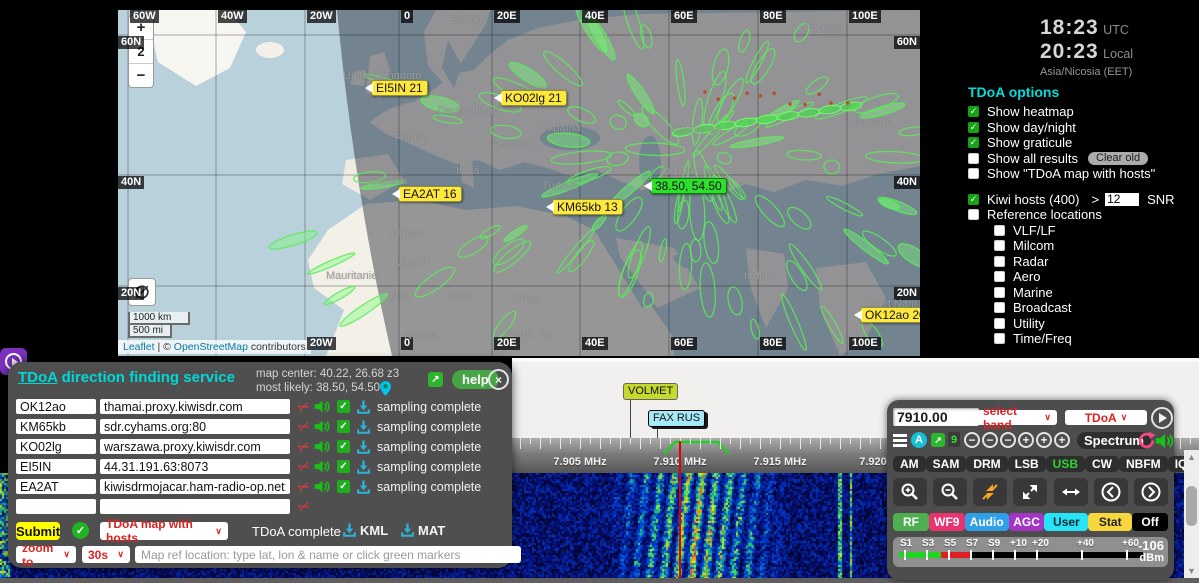 This screenshot has width=1199, height=583. Describe the element at coordinates (990, 440) in the screenshot. I see `zoom-out-2-button: −` at that location.